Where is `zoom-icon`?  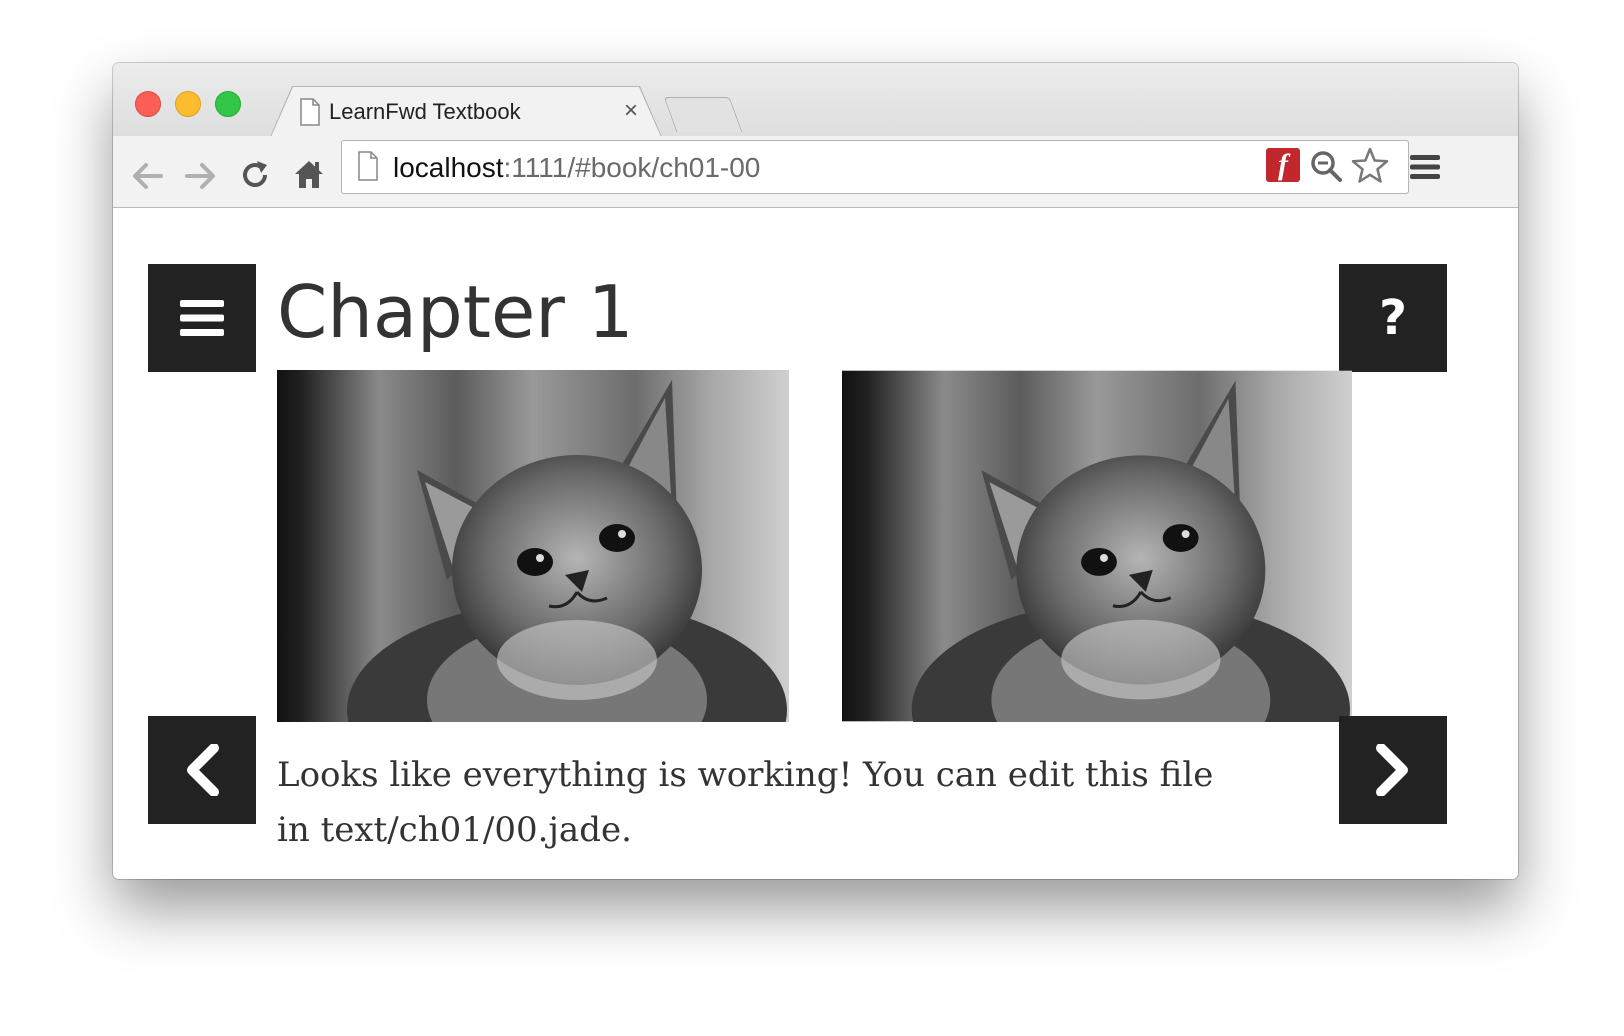 zoom-icon is located at coordinates (1326, 166).